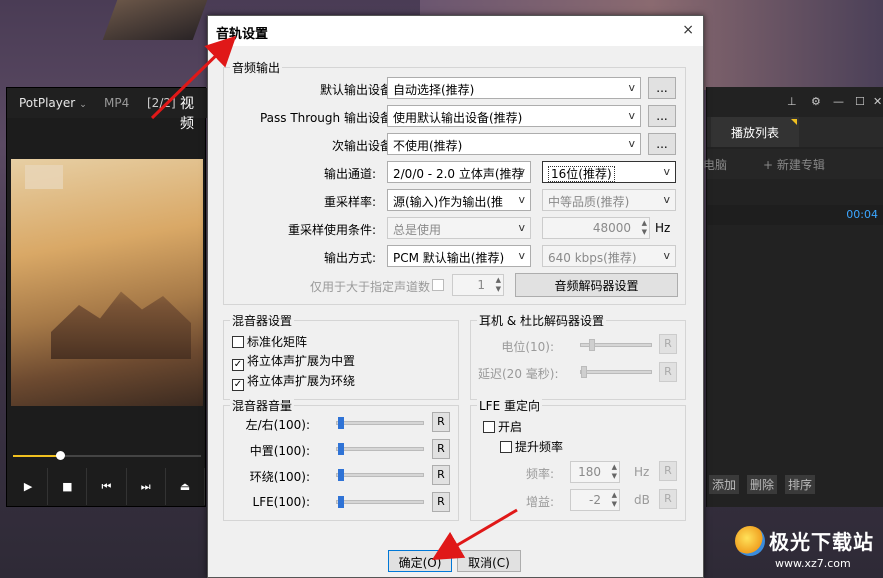  Describe the element at coordinates (688, 30) in the screenshot. I see `close-icon: ×` at that location.